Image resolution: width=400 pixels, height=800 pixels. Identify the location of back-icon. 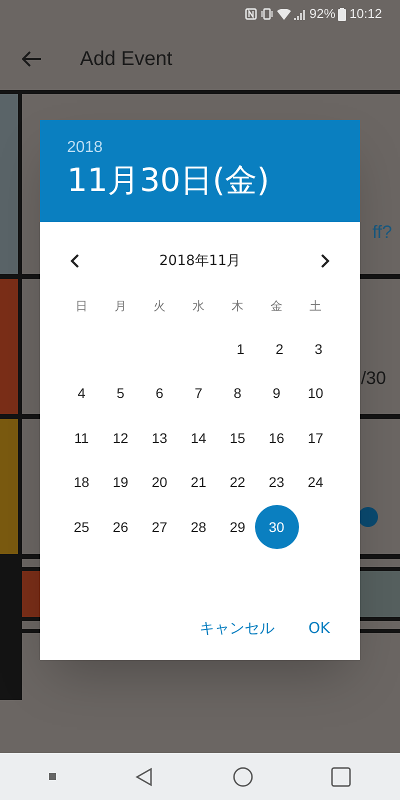
(144, 776).